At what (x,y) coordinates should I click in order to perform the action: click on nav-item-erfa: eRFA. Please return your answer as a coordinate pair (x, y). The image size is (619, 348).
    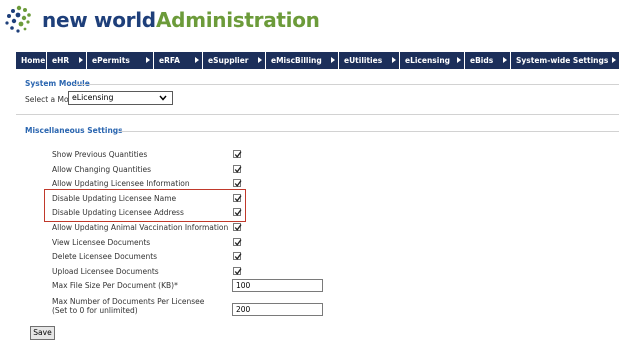
    Looking at the image, I should click on (178, 60).